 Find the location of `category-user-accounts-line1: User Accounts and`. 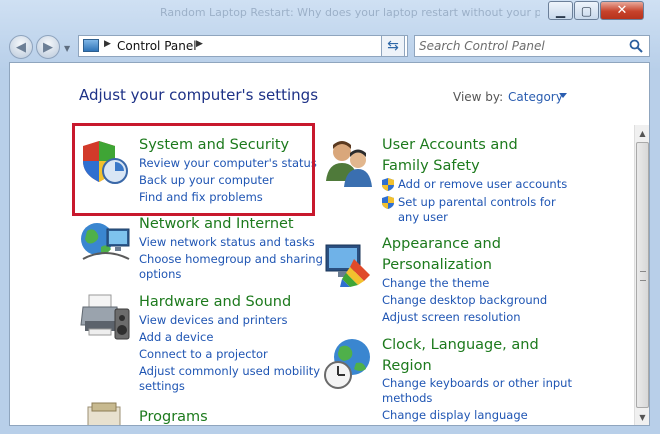

category-user-accounts-line1: User Accounts and is located at coordinates (450, 145).